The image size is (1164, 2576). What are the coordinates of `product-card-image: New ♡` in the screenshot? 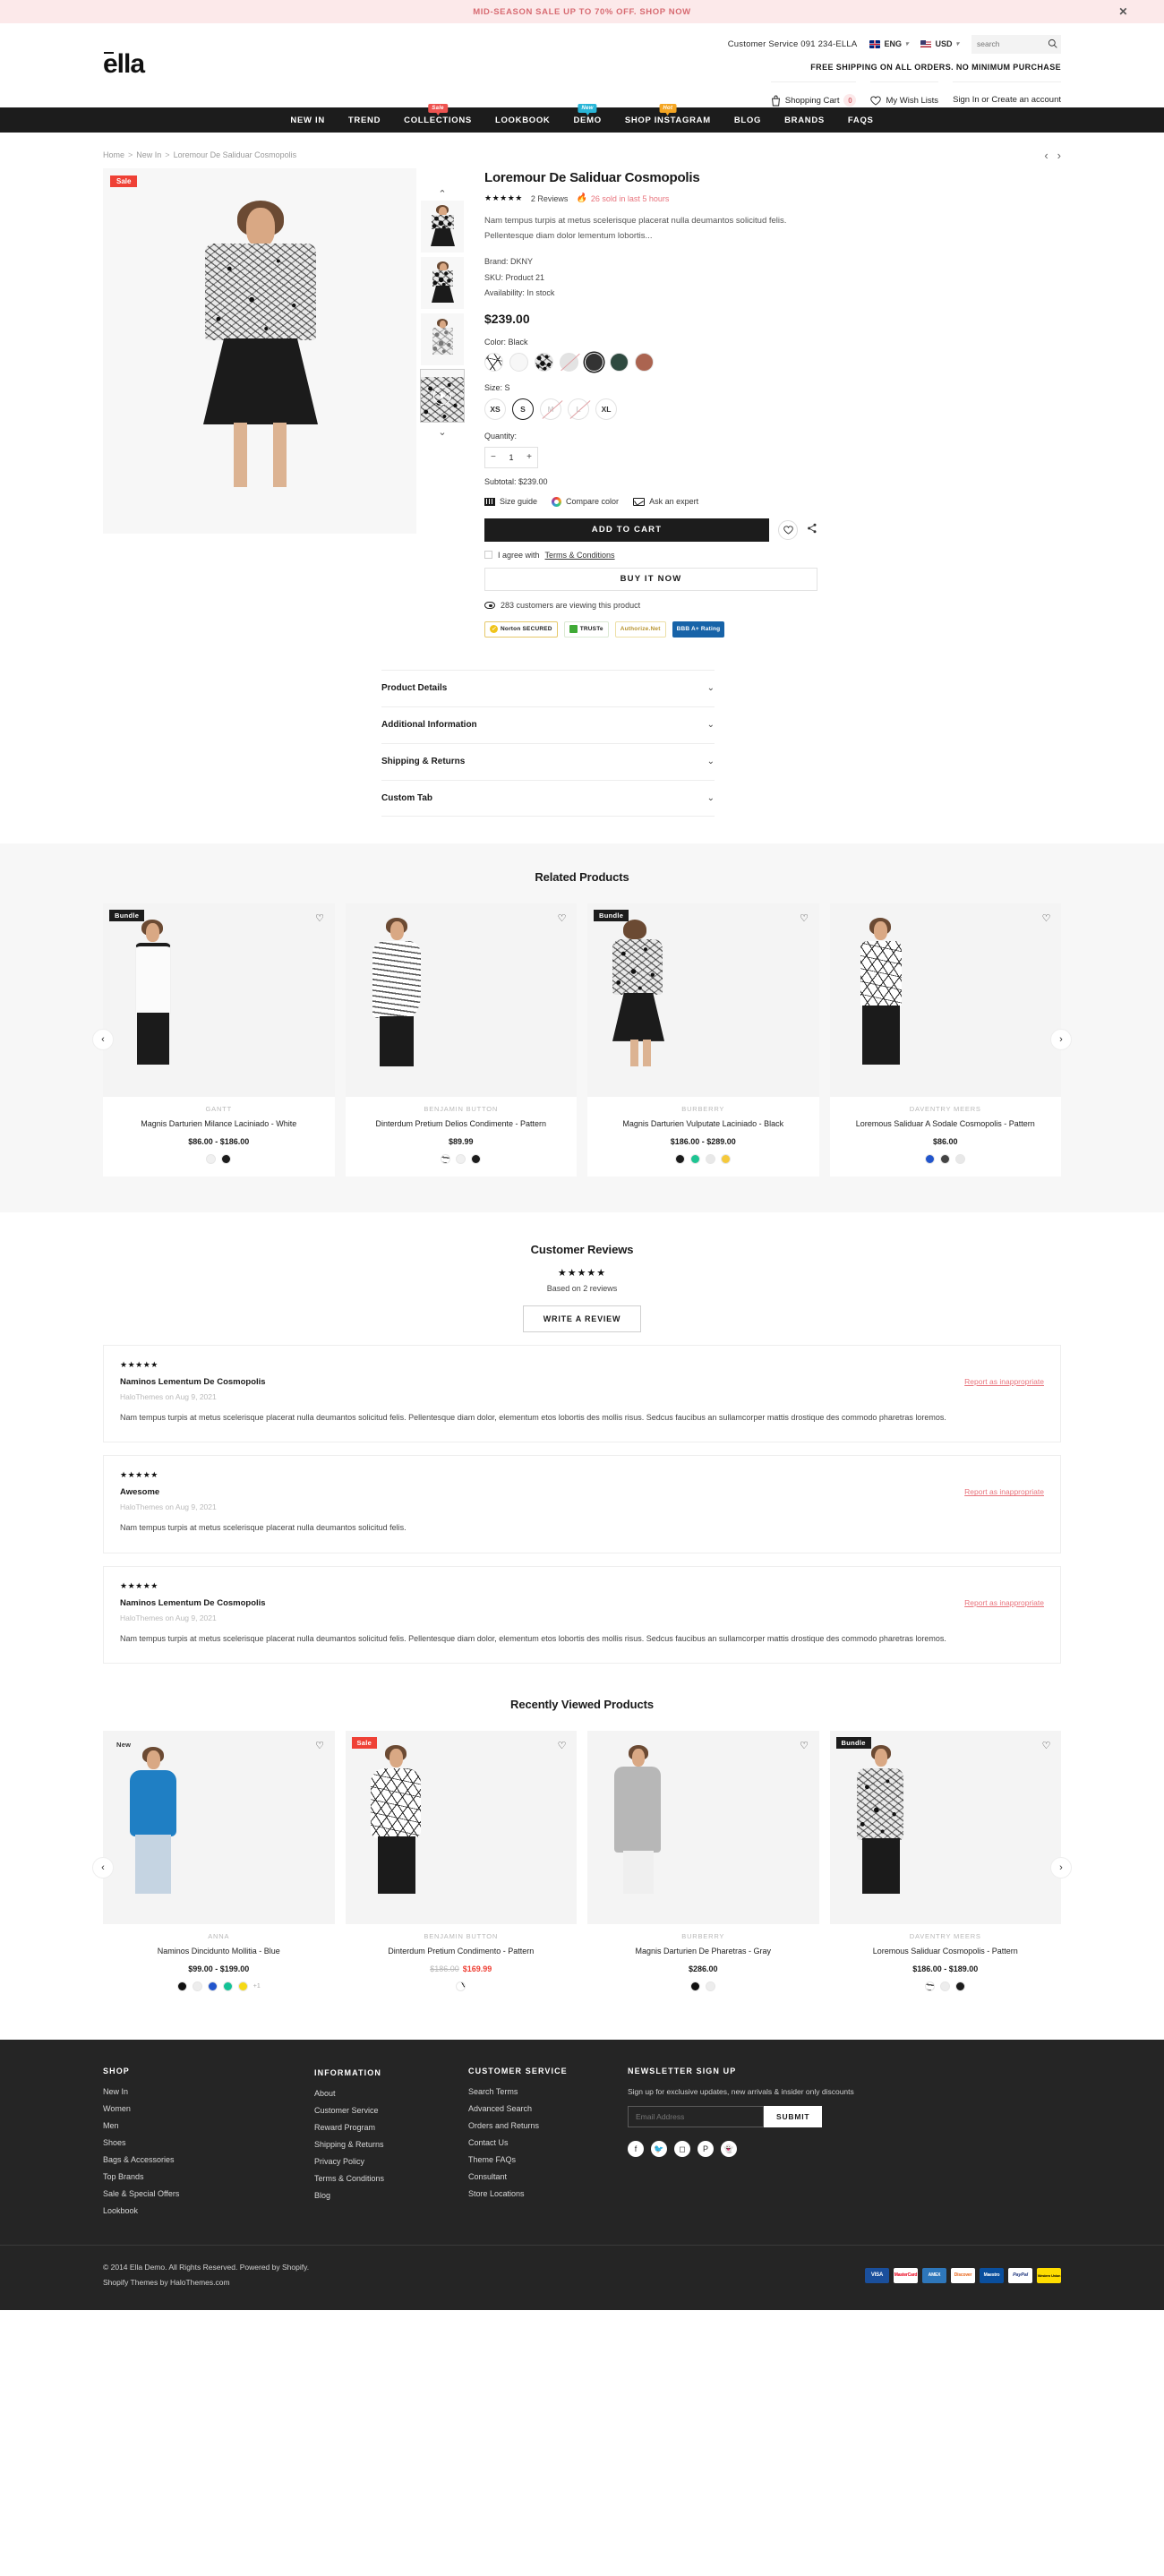 It's located at (219, 1828).